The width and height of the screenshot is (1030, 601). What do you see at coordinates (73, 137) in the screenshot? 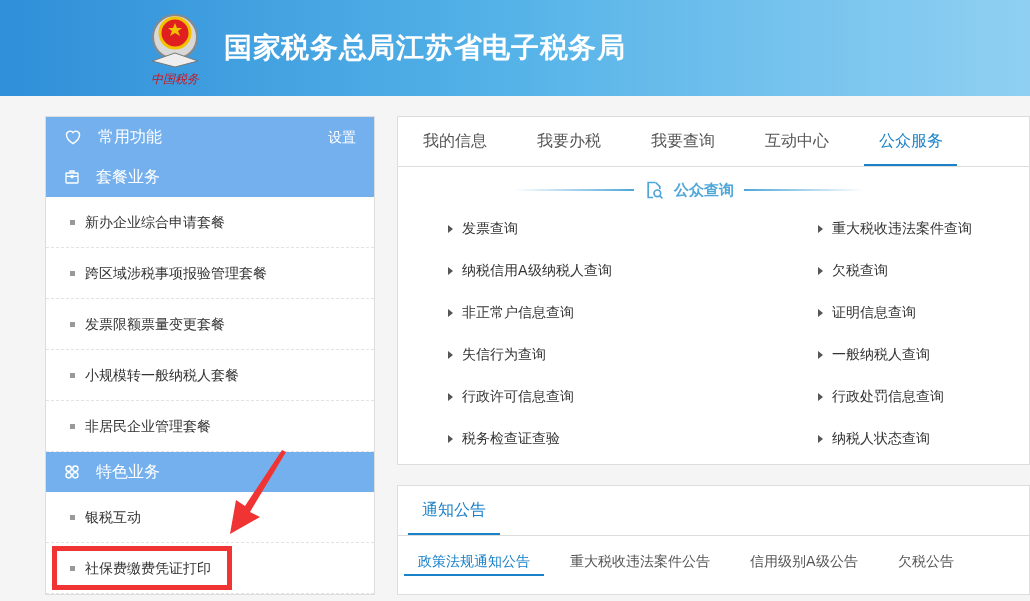
I see `heart-icon` at bounding box center [73, 137].